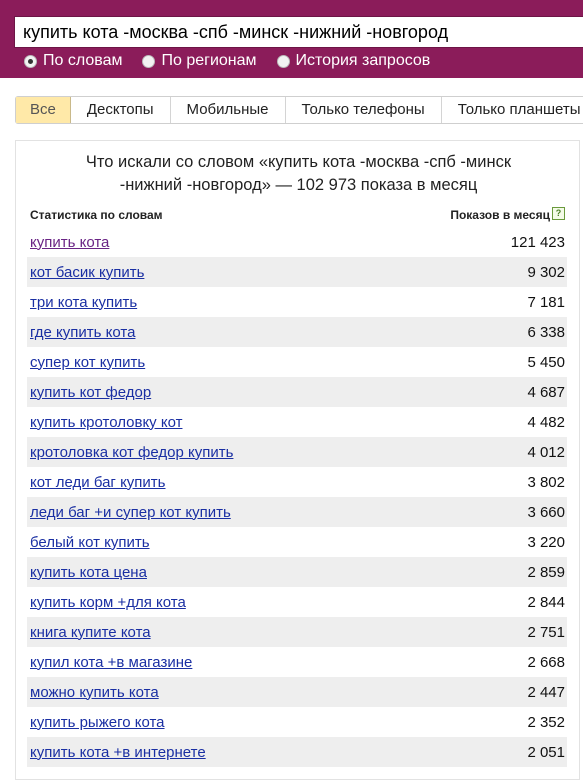  Describe the element at coordinates (297, 242) in the screenshot. I see `table-row: купить кота 121 423` at that location.